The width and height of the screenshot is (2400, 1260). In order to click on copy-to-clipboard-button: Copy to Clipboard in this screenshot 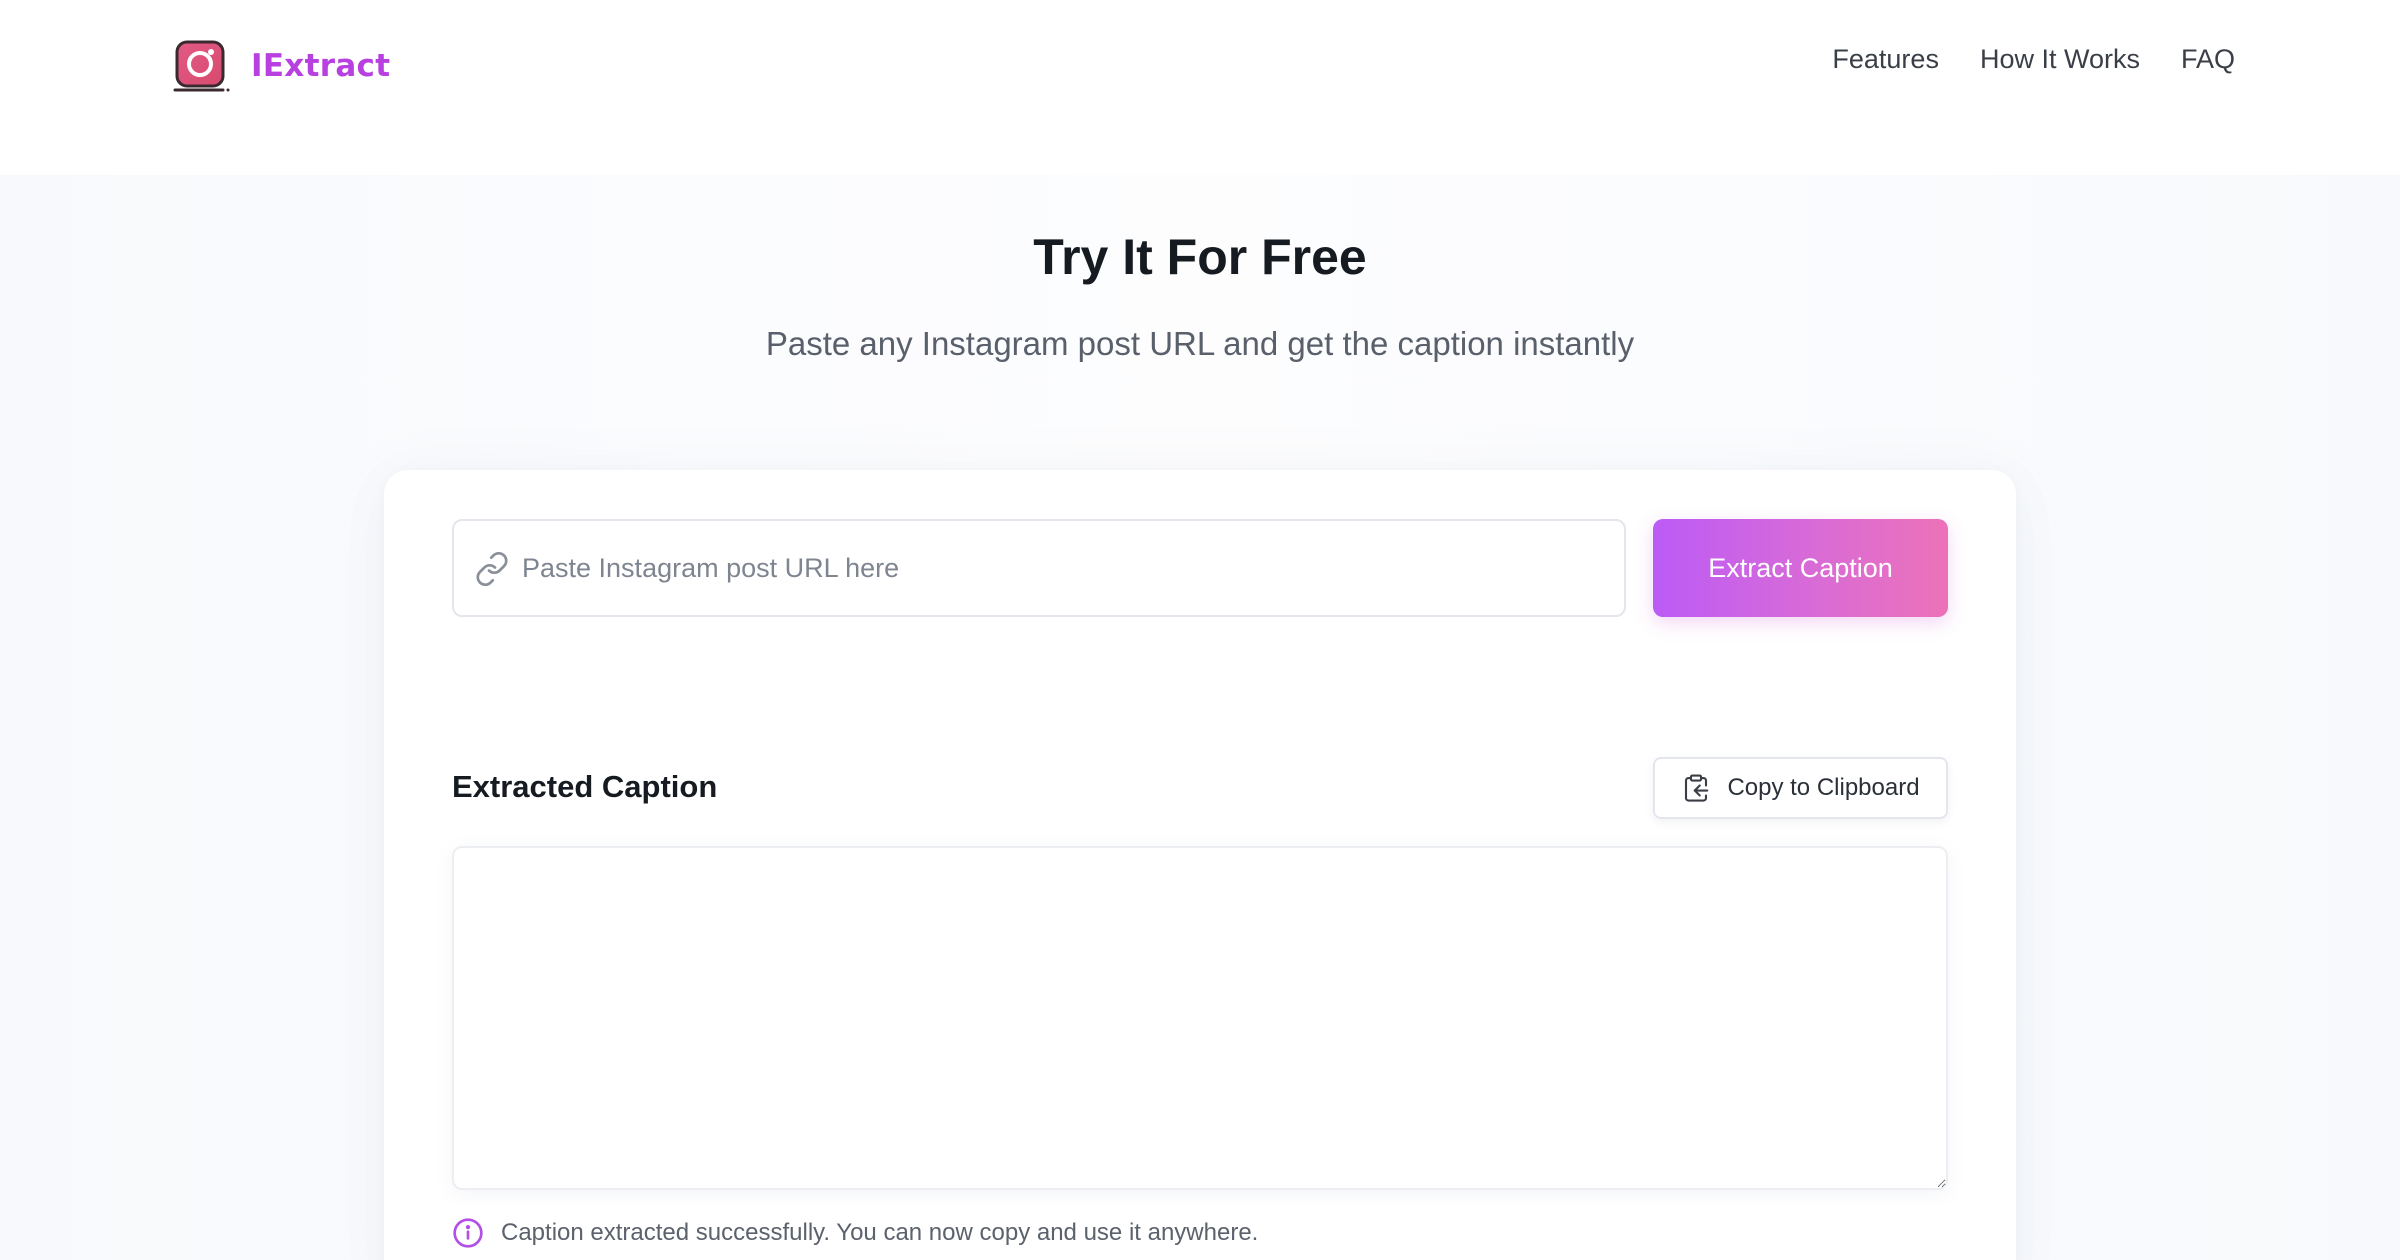, I will do `click(1800, 788)`.